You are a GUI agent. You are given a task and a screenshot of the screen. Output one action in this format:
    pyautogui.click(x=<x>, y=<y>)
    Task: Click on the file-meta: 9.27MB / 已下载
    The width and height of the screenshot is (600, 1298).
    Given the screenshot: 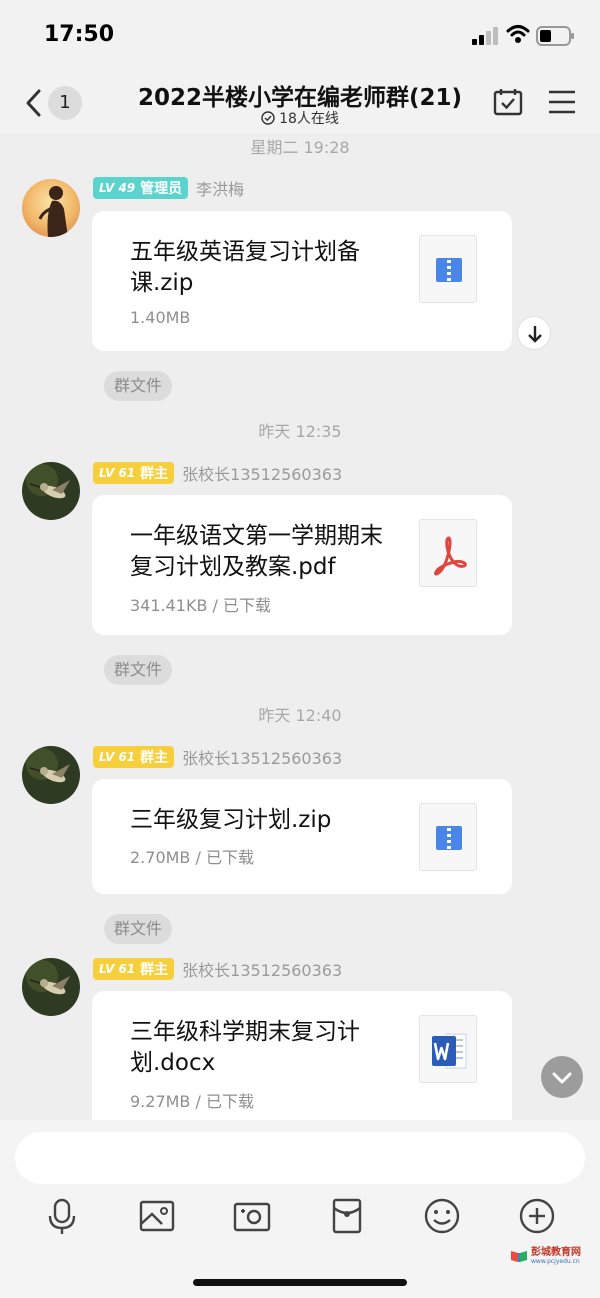 What is the action you would take?
    pyautogui.click(x=192, y=1101)
    